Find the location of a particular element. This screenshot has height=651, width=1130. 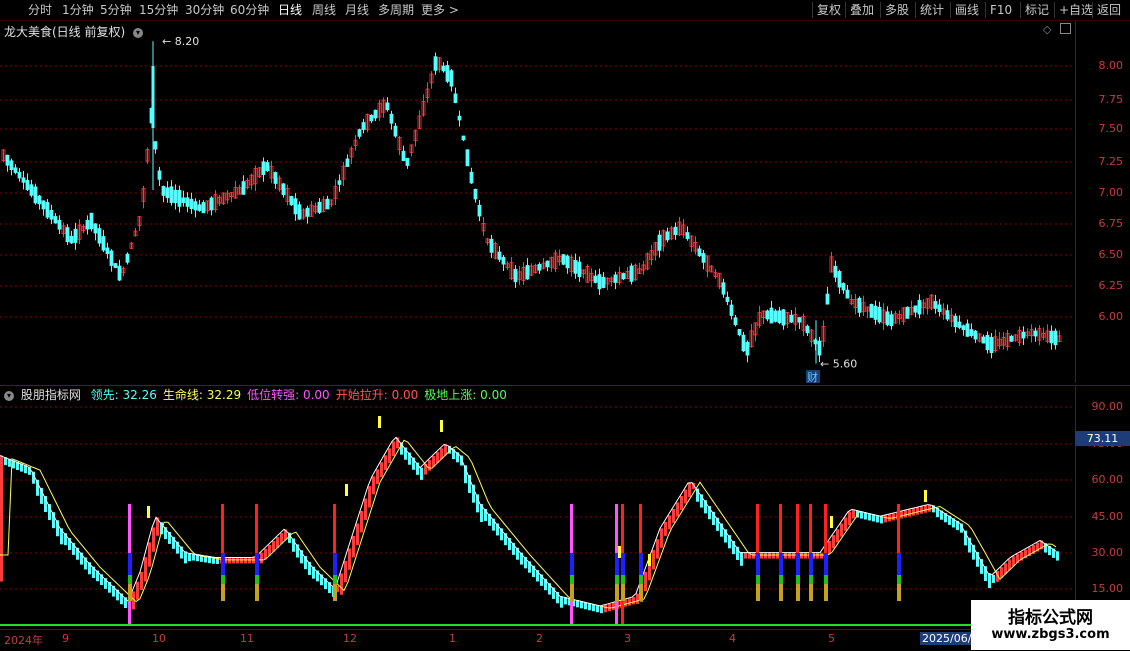

legend-label: 领先: is located at coordinates (104, 395).